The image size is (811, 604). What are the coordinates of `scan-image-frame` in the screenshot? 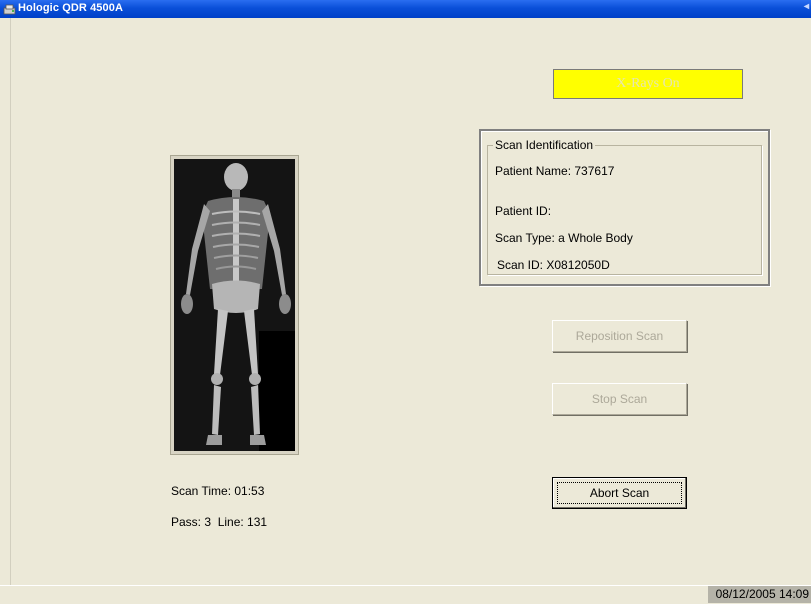 It's located at (234, 305).